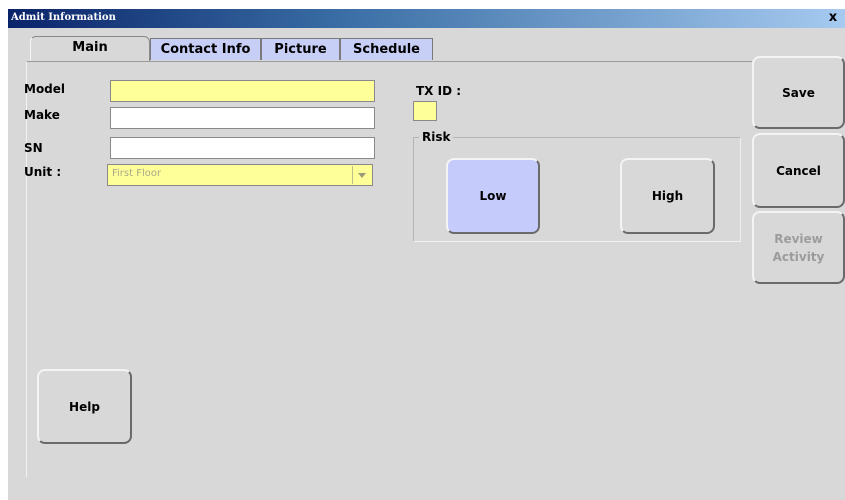 The width and height of the screenshot is (845, 500). Describe the element at coordinates (493, 196) in the screenshot. I see `risk-low-button: Low` at that location.